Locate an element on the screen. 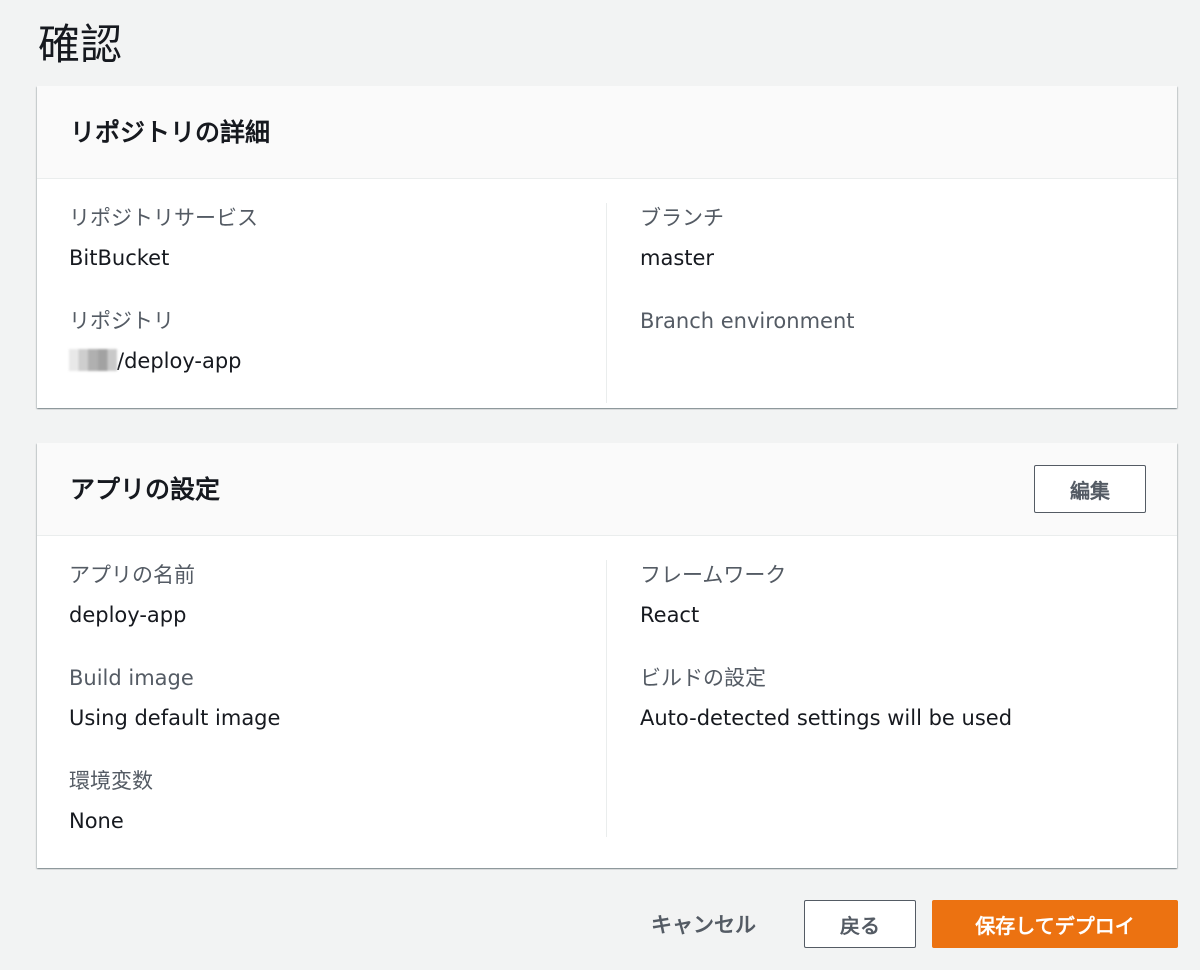  field-value: None is located at coordinates (96, 821).